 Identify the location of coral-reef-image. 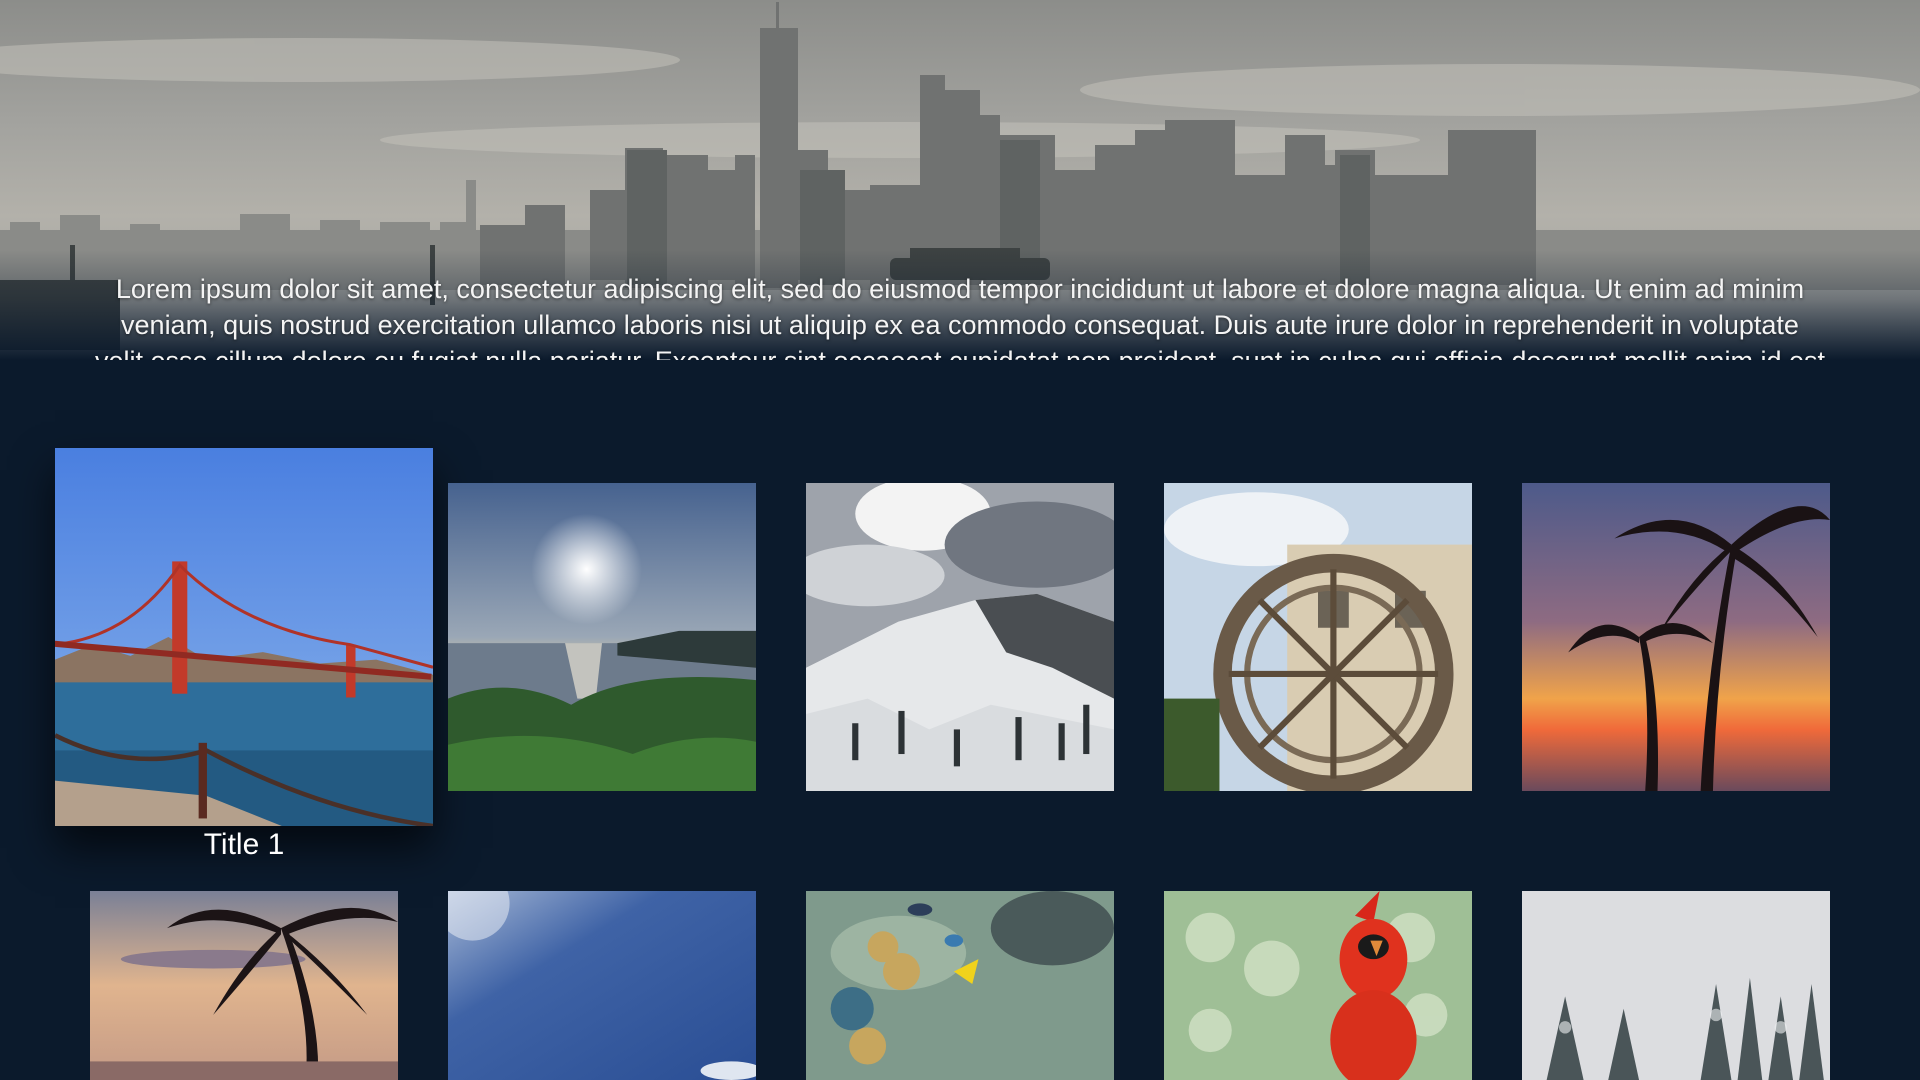
(960, 985).